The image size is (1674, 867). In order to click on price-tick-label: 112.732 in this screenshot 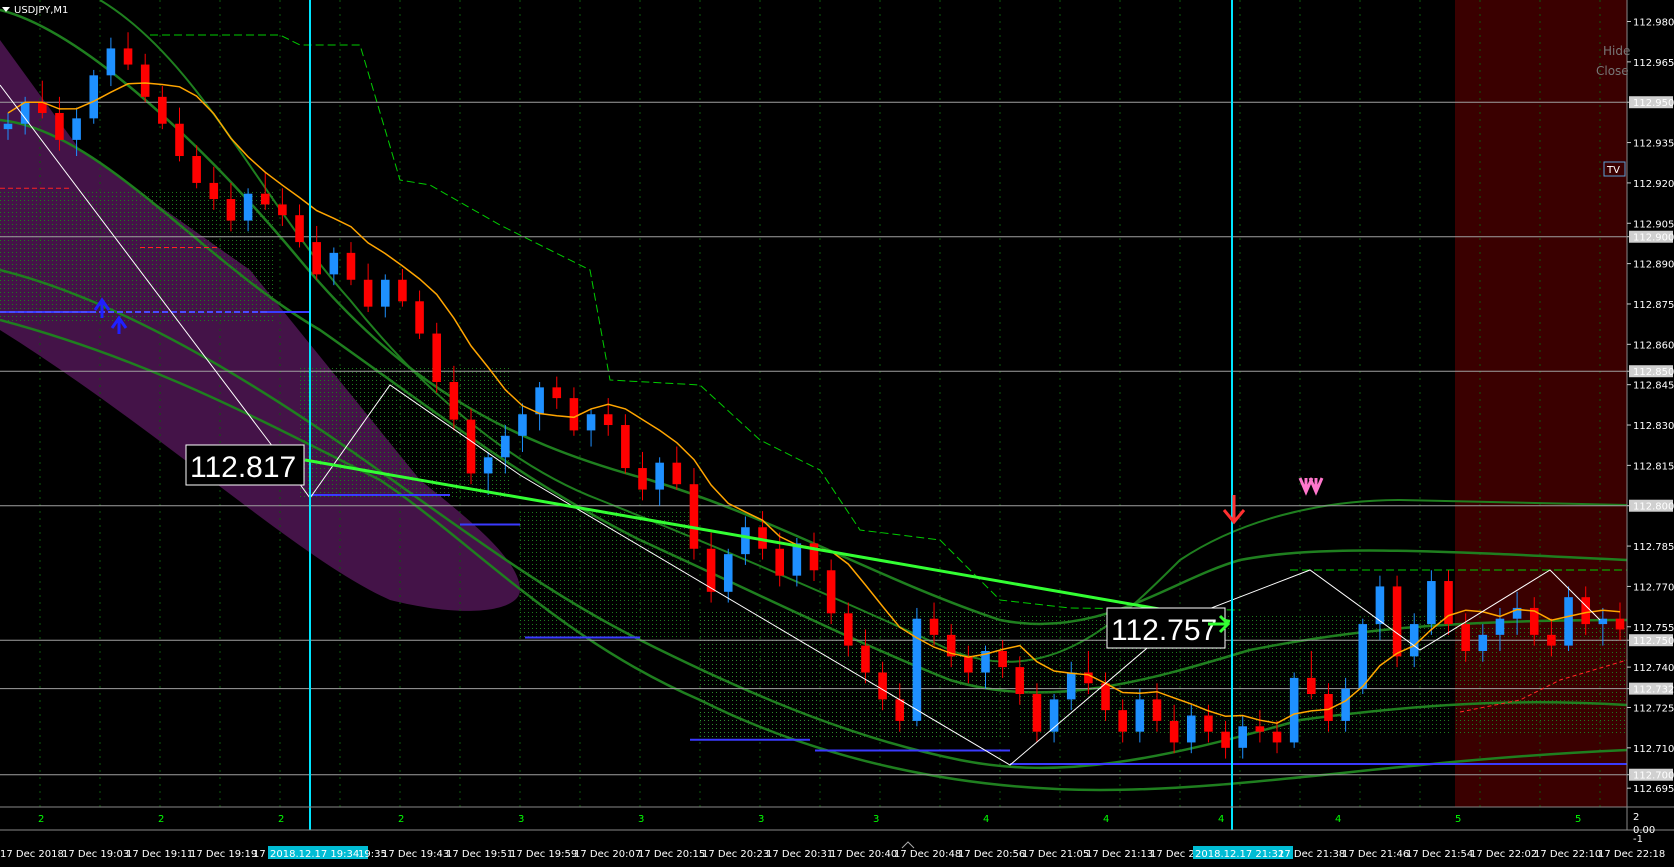, I will do `click(1653, 690)`.